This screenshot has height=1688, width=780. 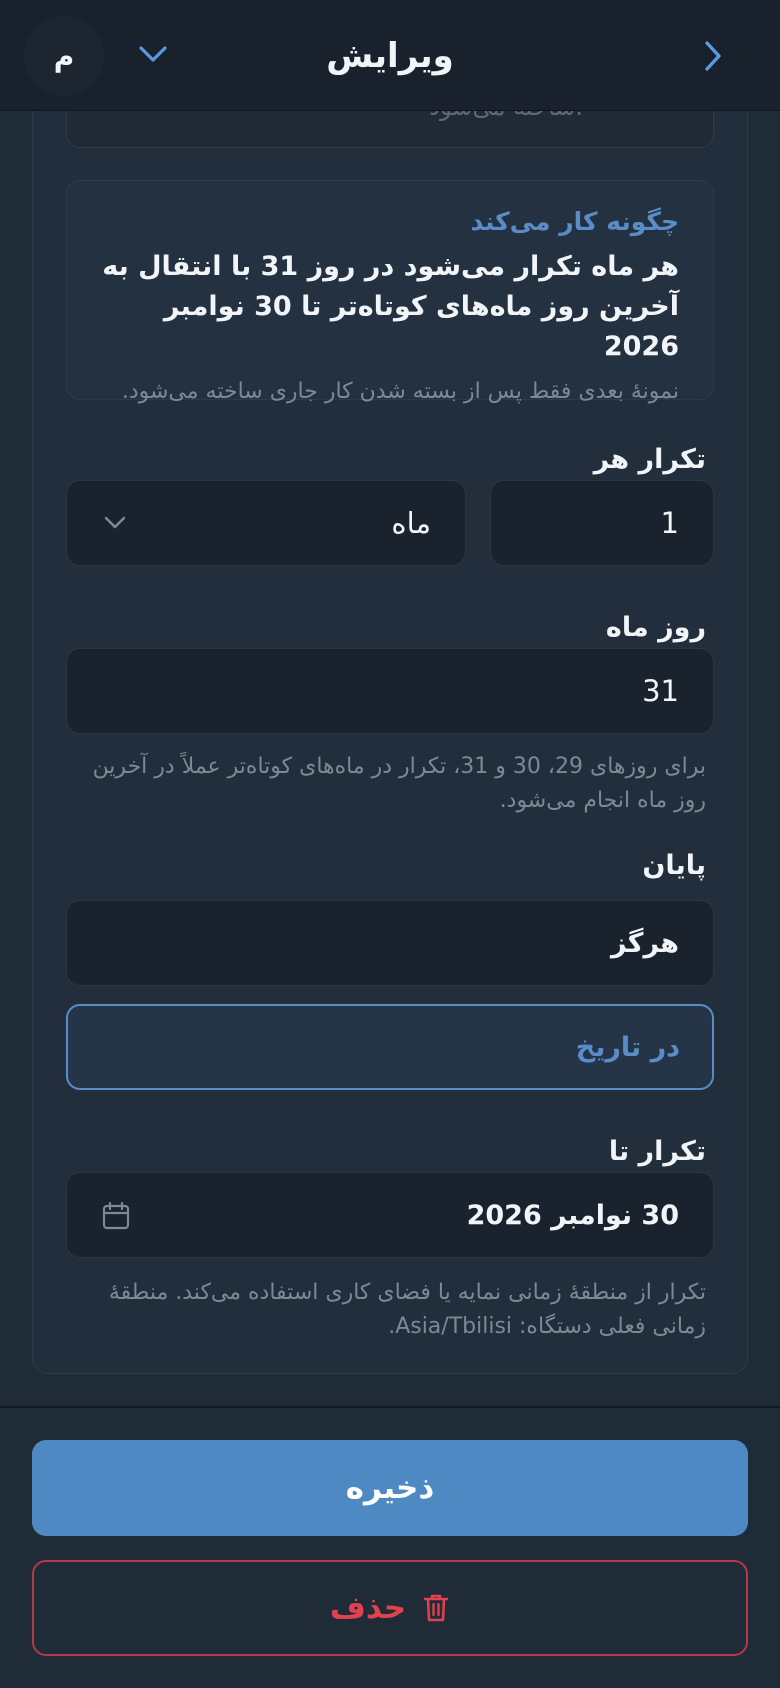 I want to click on calendar-icon, so click(x=116, y=1216).